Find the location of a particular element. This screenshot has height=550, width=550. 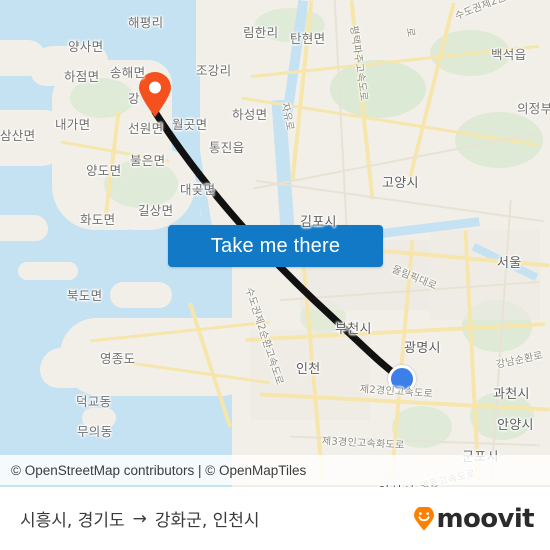

take-me-there-label: Take me there is located at coordinates (275, 245).